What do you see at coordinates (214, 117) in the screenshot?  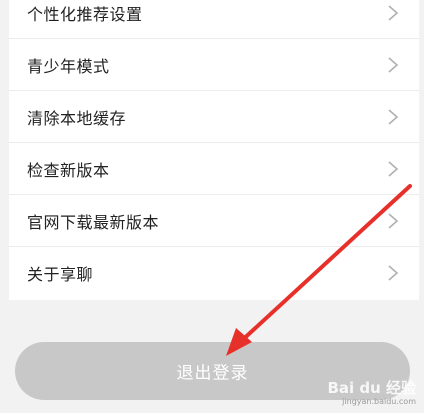 I see `settings-item-clear-cache: 清除本地缓存` at bounding box center [214, 117].